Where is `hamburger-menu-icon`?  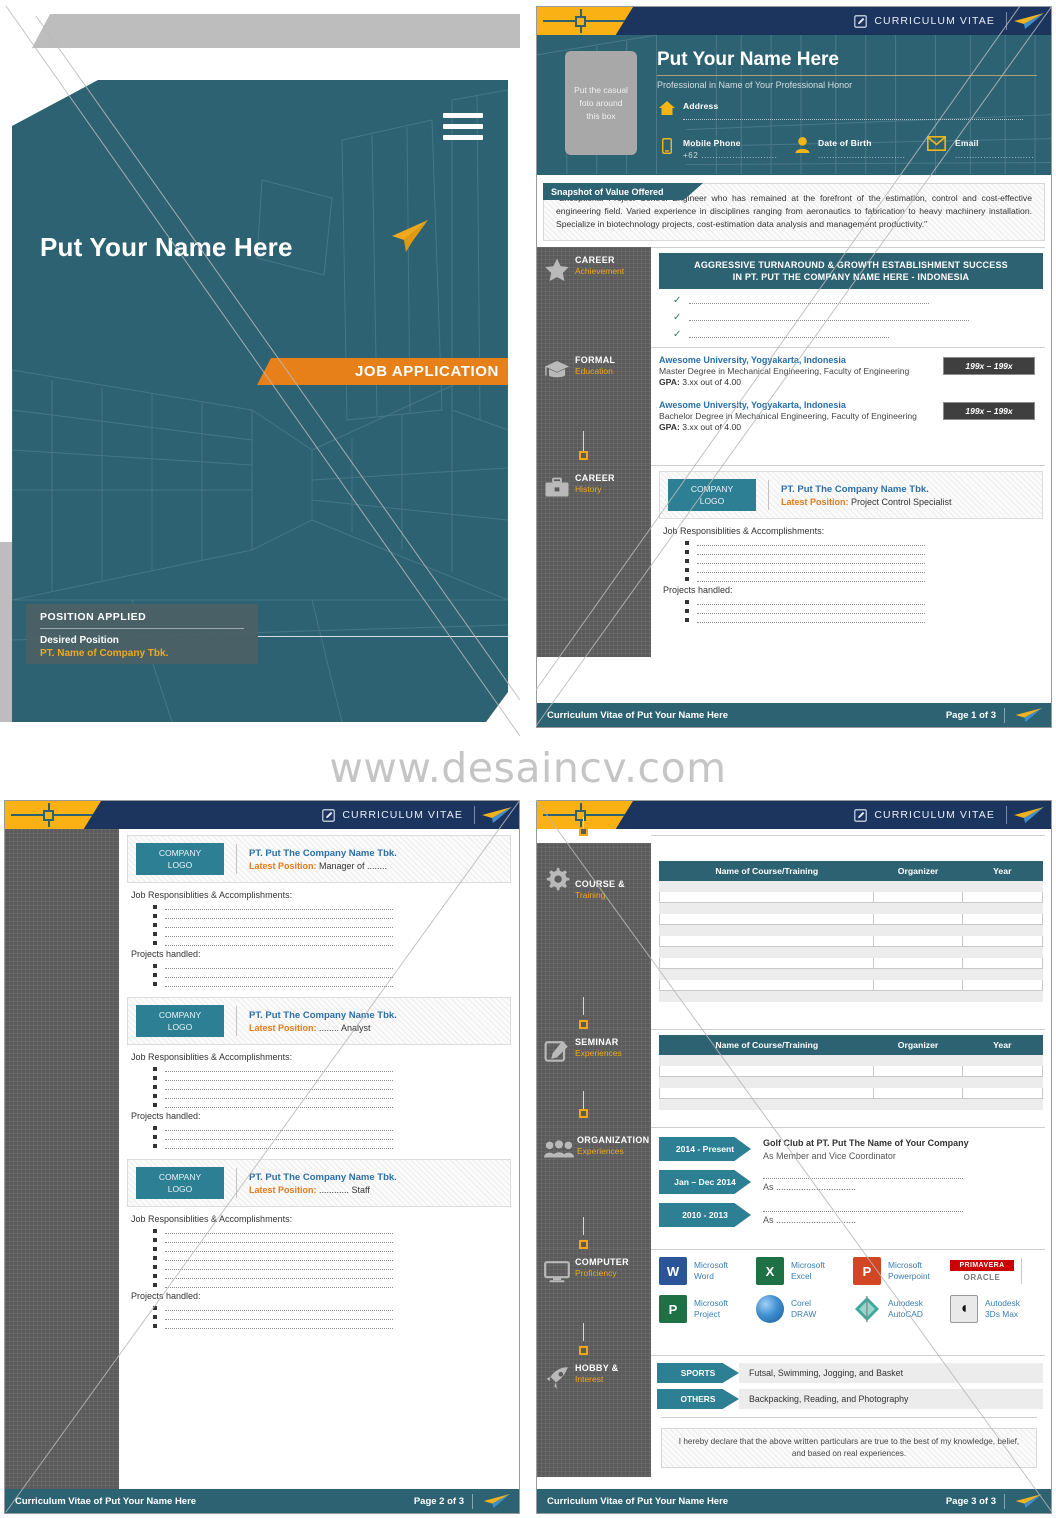 hamburger-menu-icon is located at coordinates (463, 129).